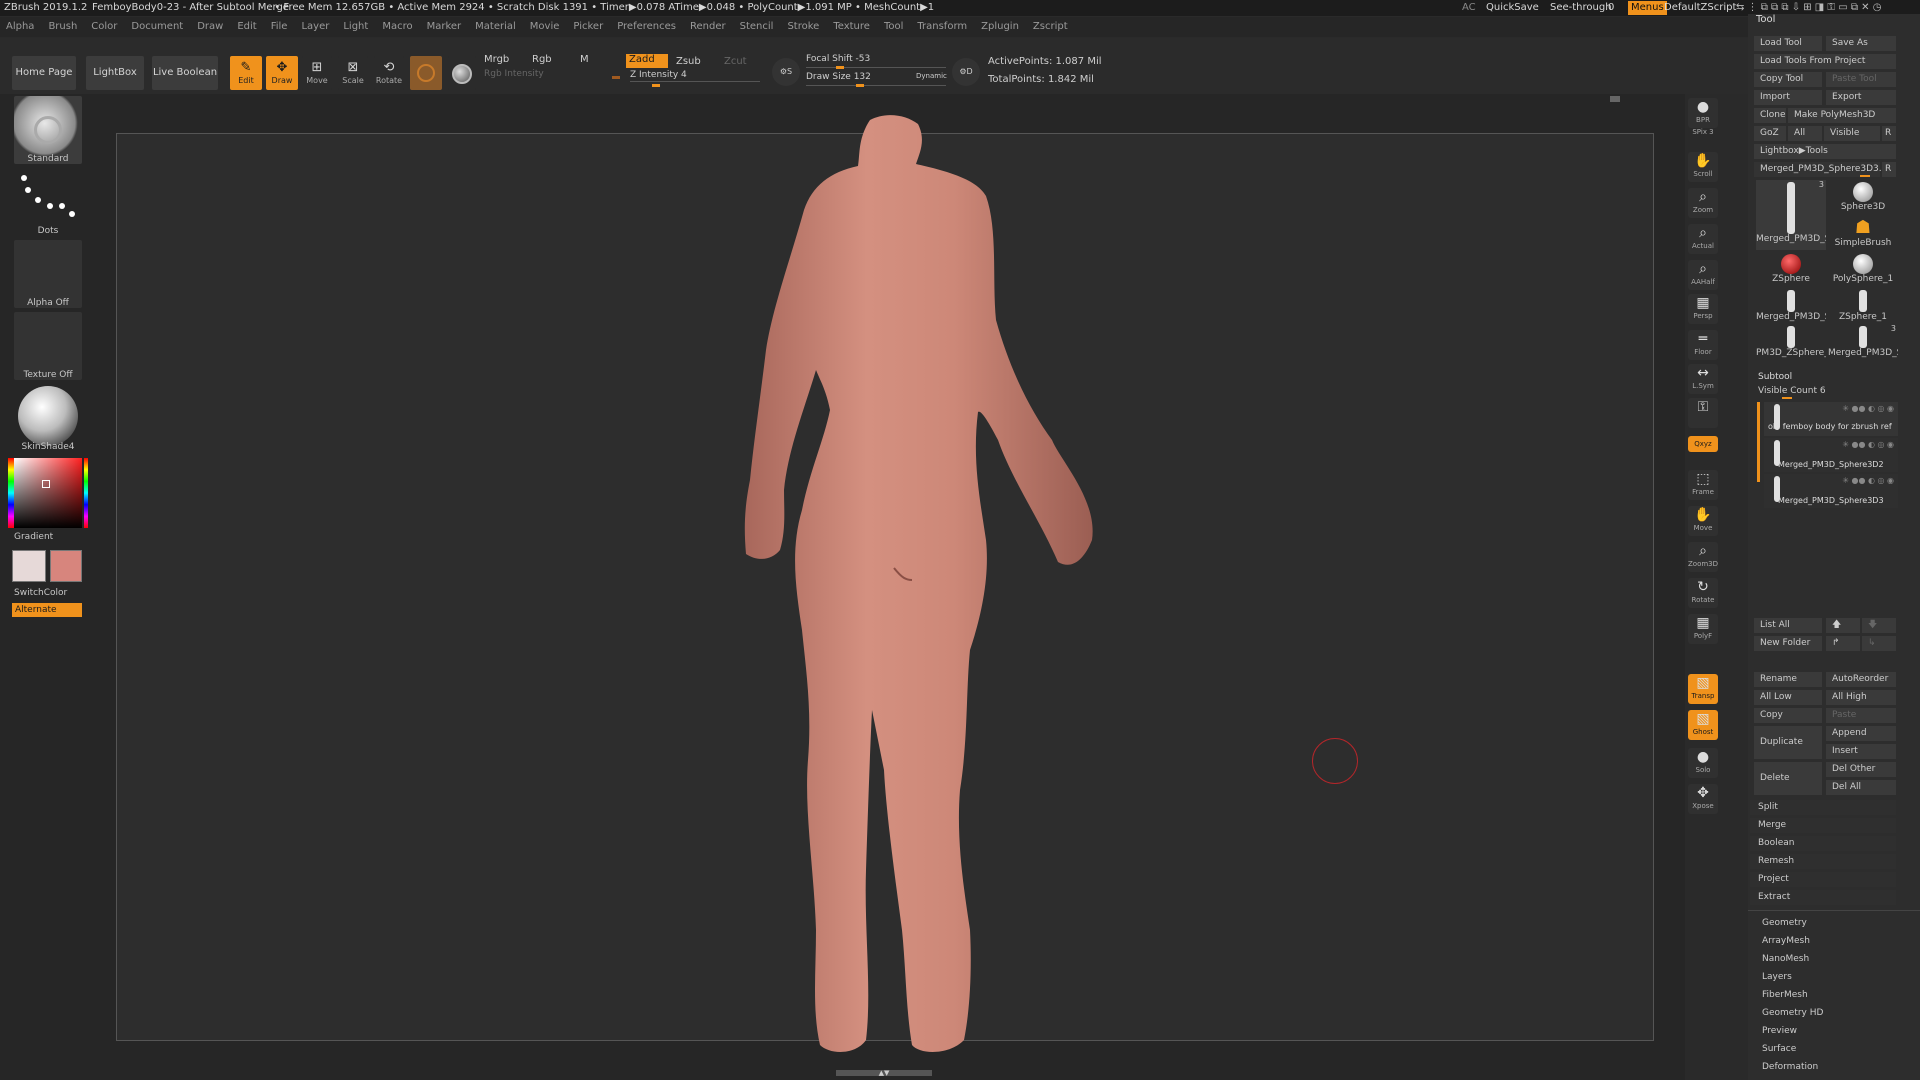 This screenshot has width=1920, height=1080. Describe the element at coordinates (691, 63) in the screenshot. I see `zsub-button: Zsub` at that location.